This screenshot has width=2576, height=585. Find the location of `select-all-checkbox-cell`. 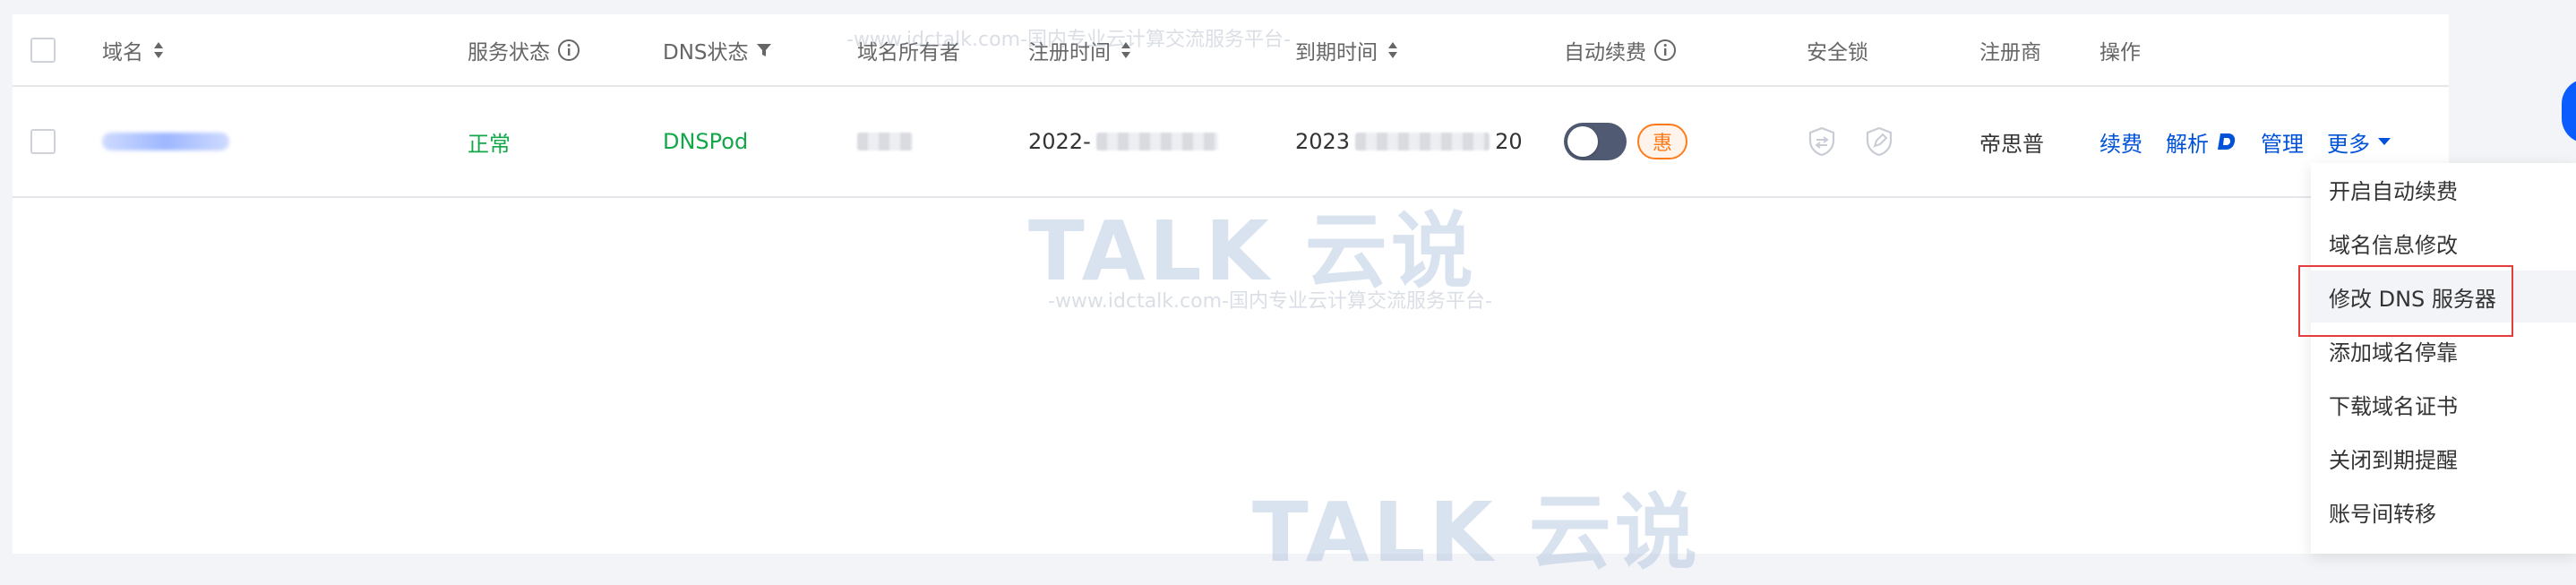

select-all-checkbox-cell is located at coordinates (43, 49).